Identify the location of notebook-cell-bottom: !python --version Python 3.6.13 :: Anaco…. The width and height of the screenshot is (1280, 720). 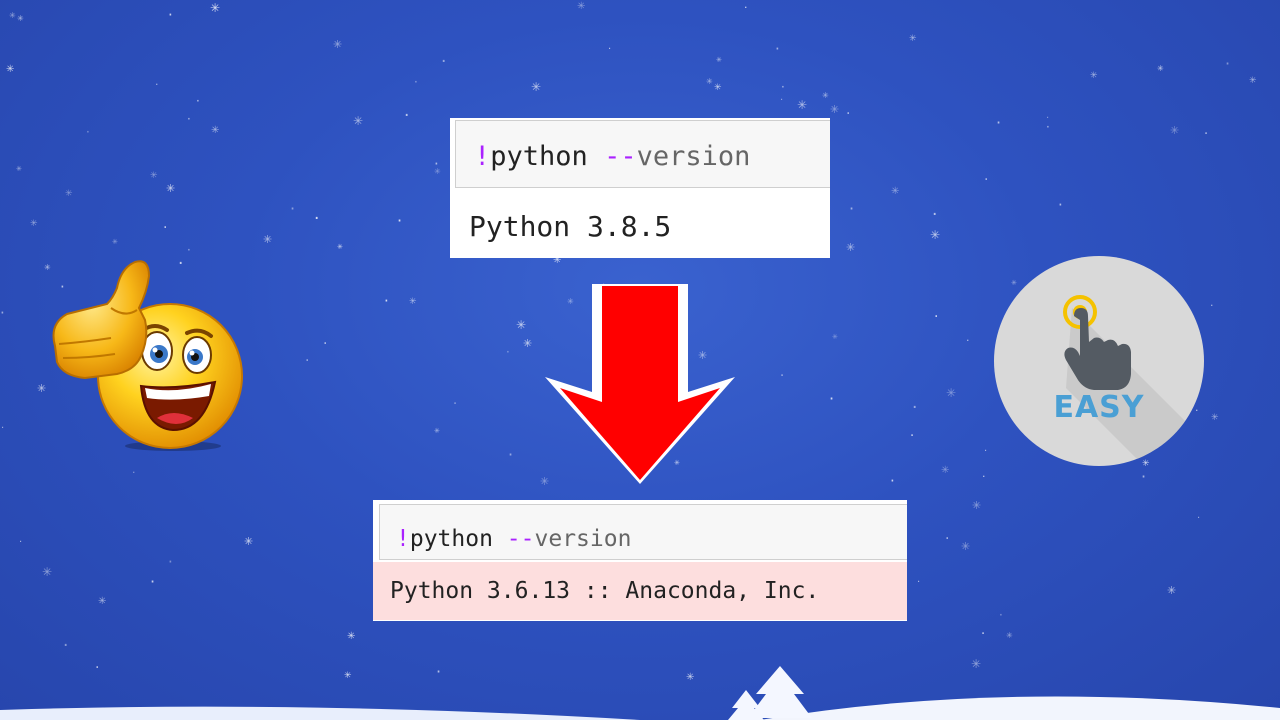
(640, 560).